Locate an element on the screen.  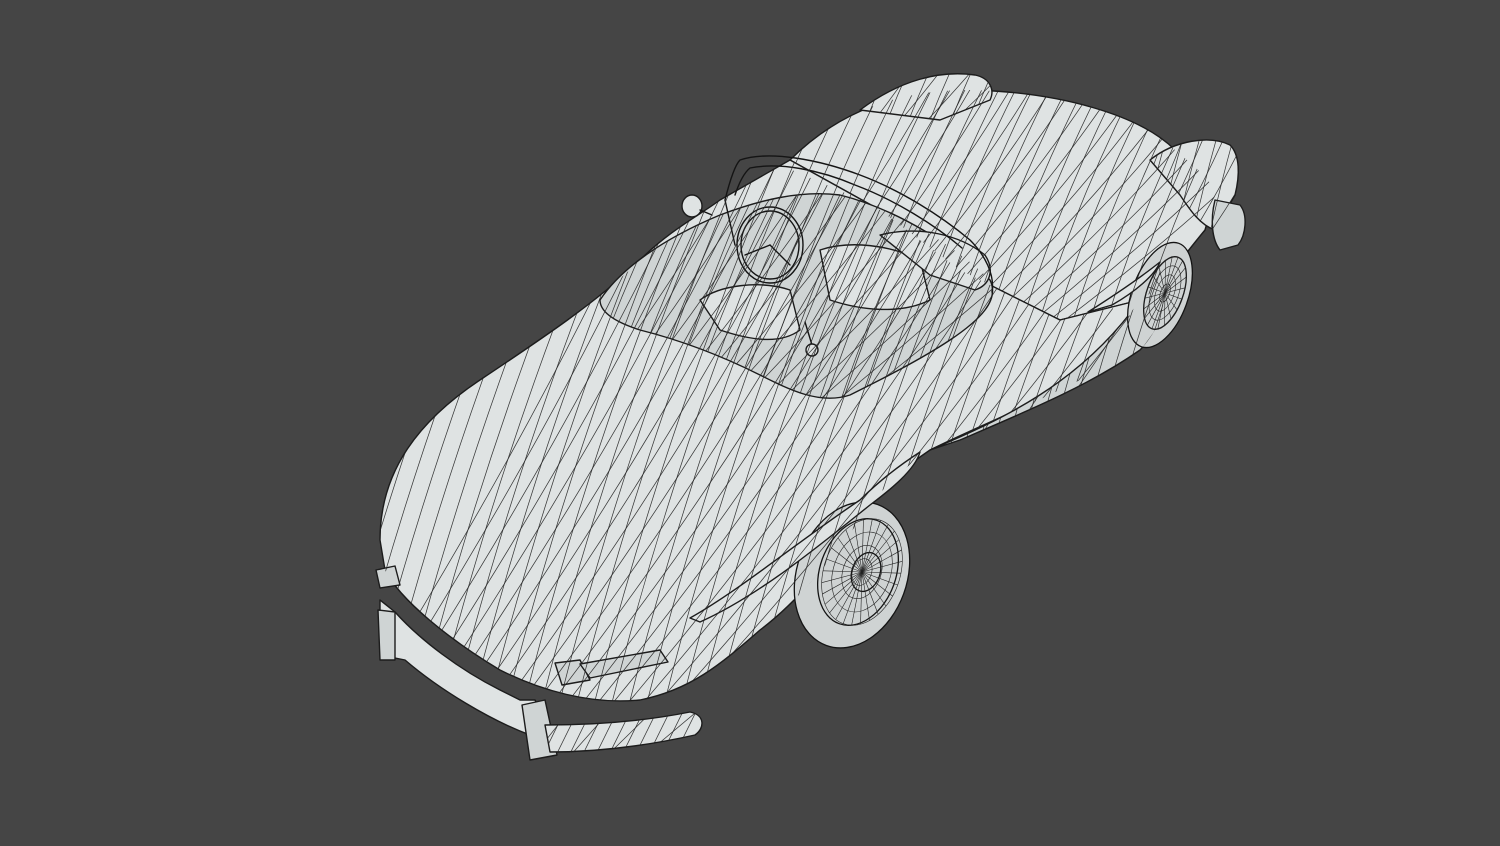
headlight-left is located at coordinates (388, 577).